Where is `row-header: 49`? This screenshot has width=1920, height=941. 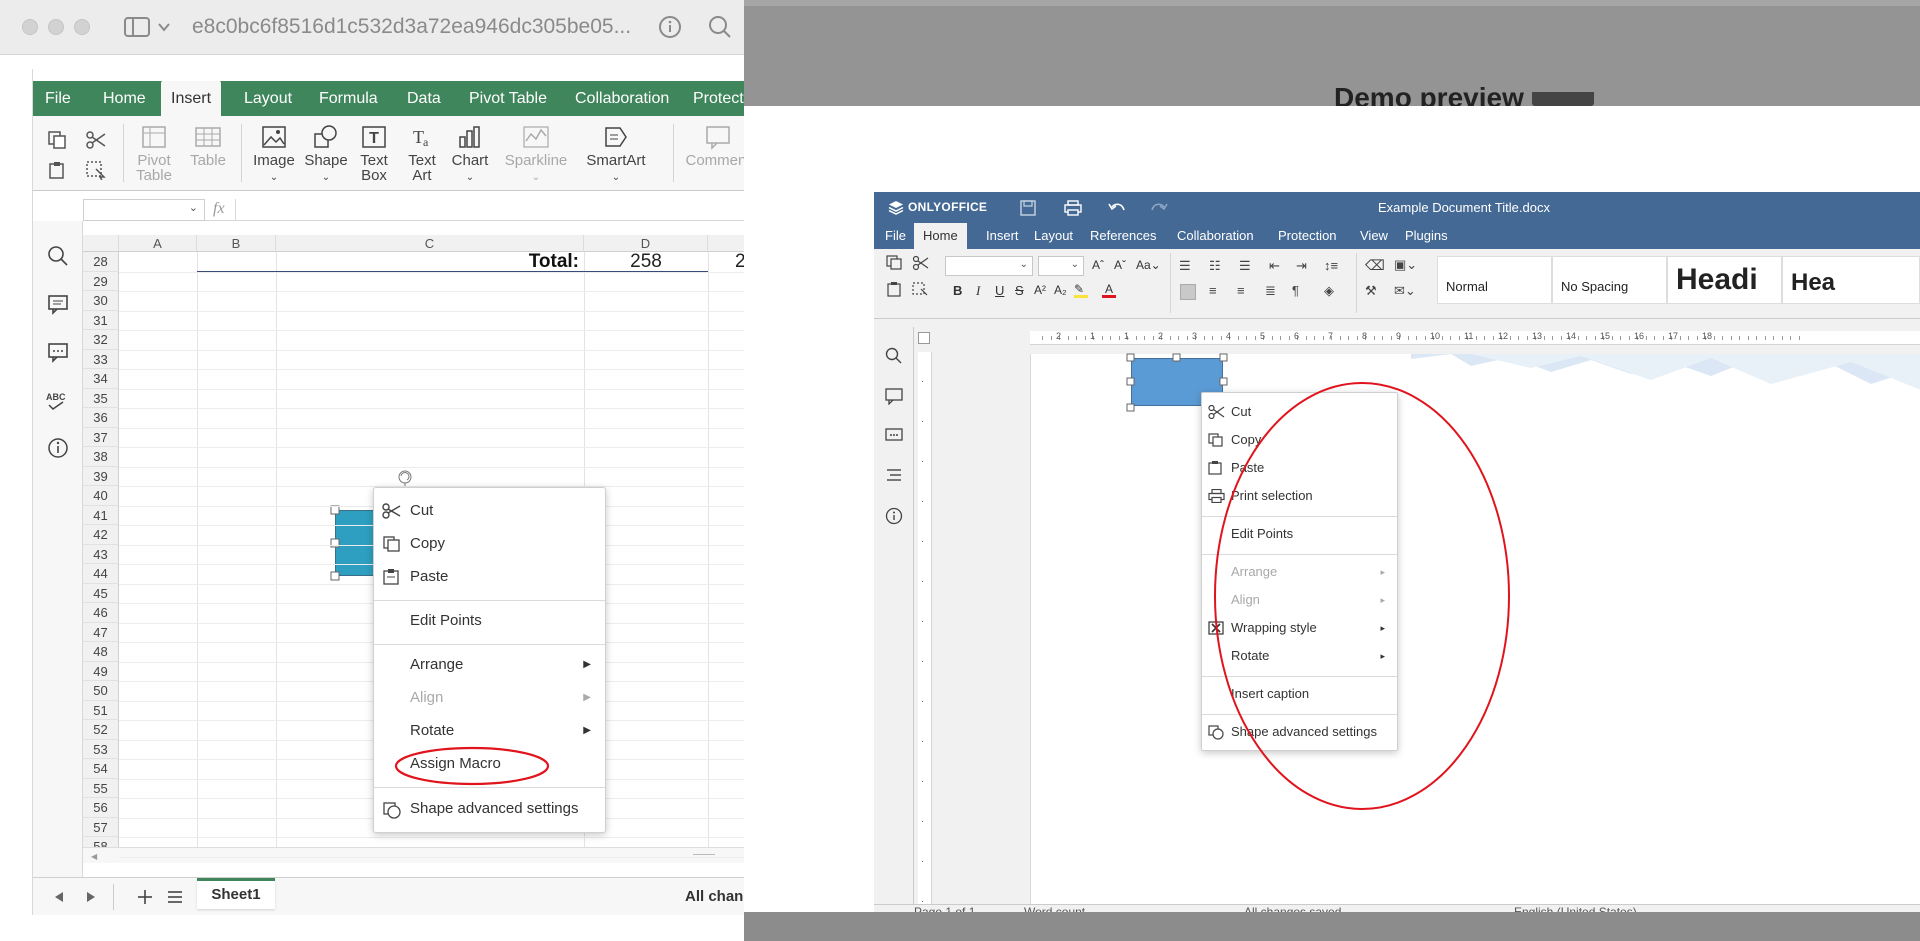 row-header: 49 is located at coordinates (101, 671).